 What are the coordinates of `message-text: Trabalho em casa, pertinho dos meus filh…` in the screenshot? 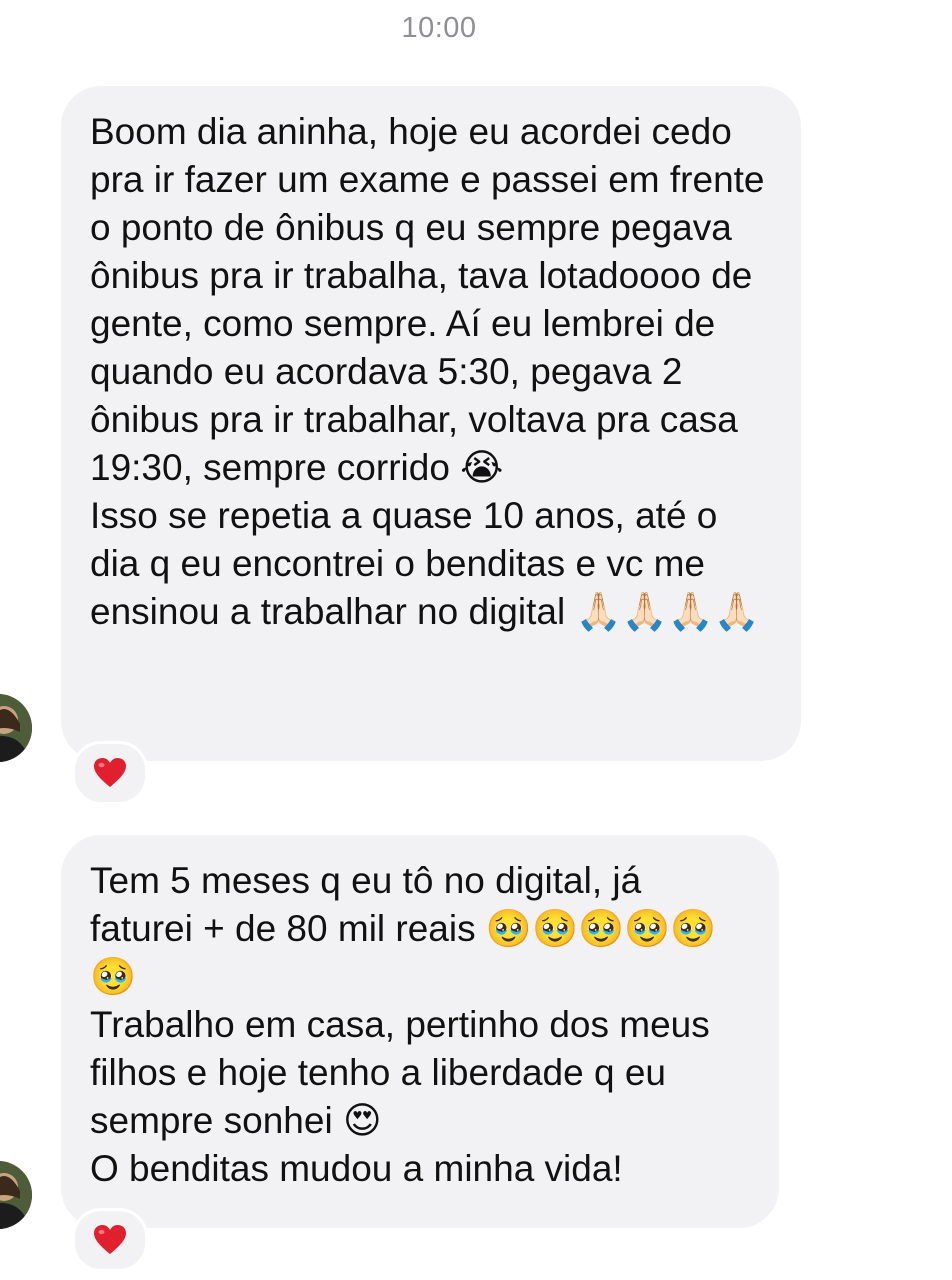 It's located at (400, 1072).